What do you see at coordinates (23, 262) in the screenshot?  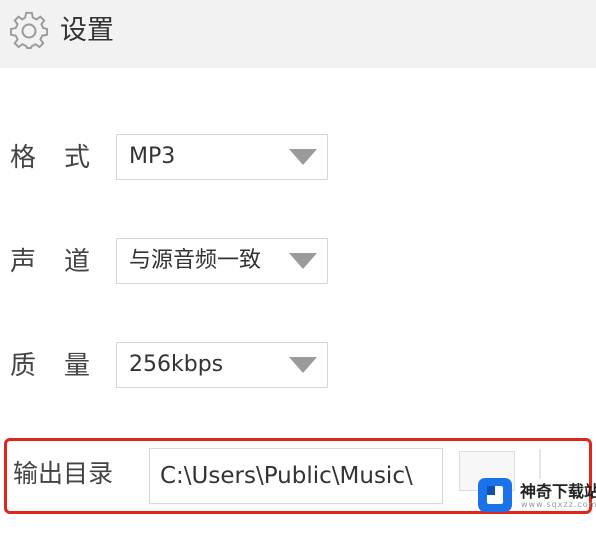 I see `channel-label-char-1: 声` at bounding box center [23, 262].